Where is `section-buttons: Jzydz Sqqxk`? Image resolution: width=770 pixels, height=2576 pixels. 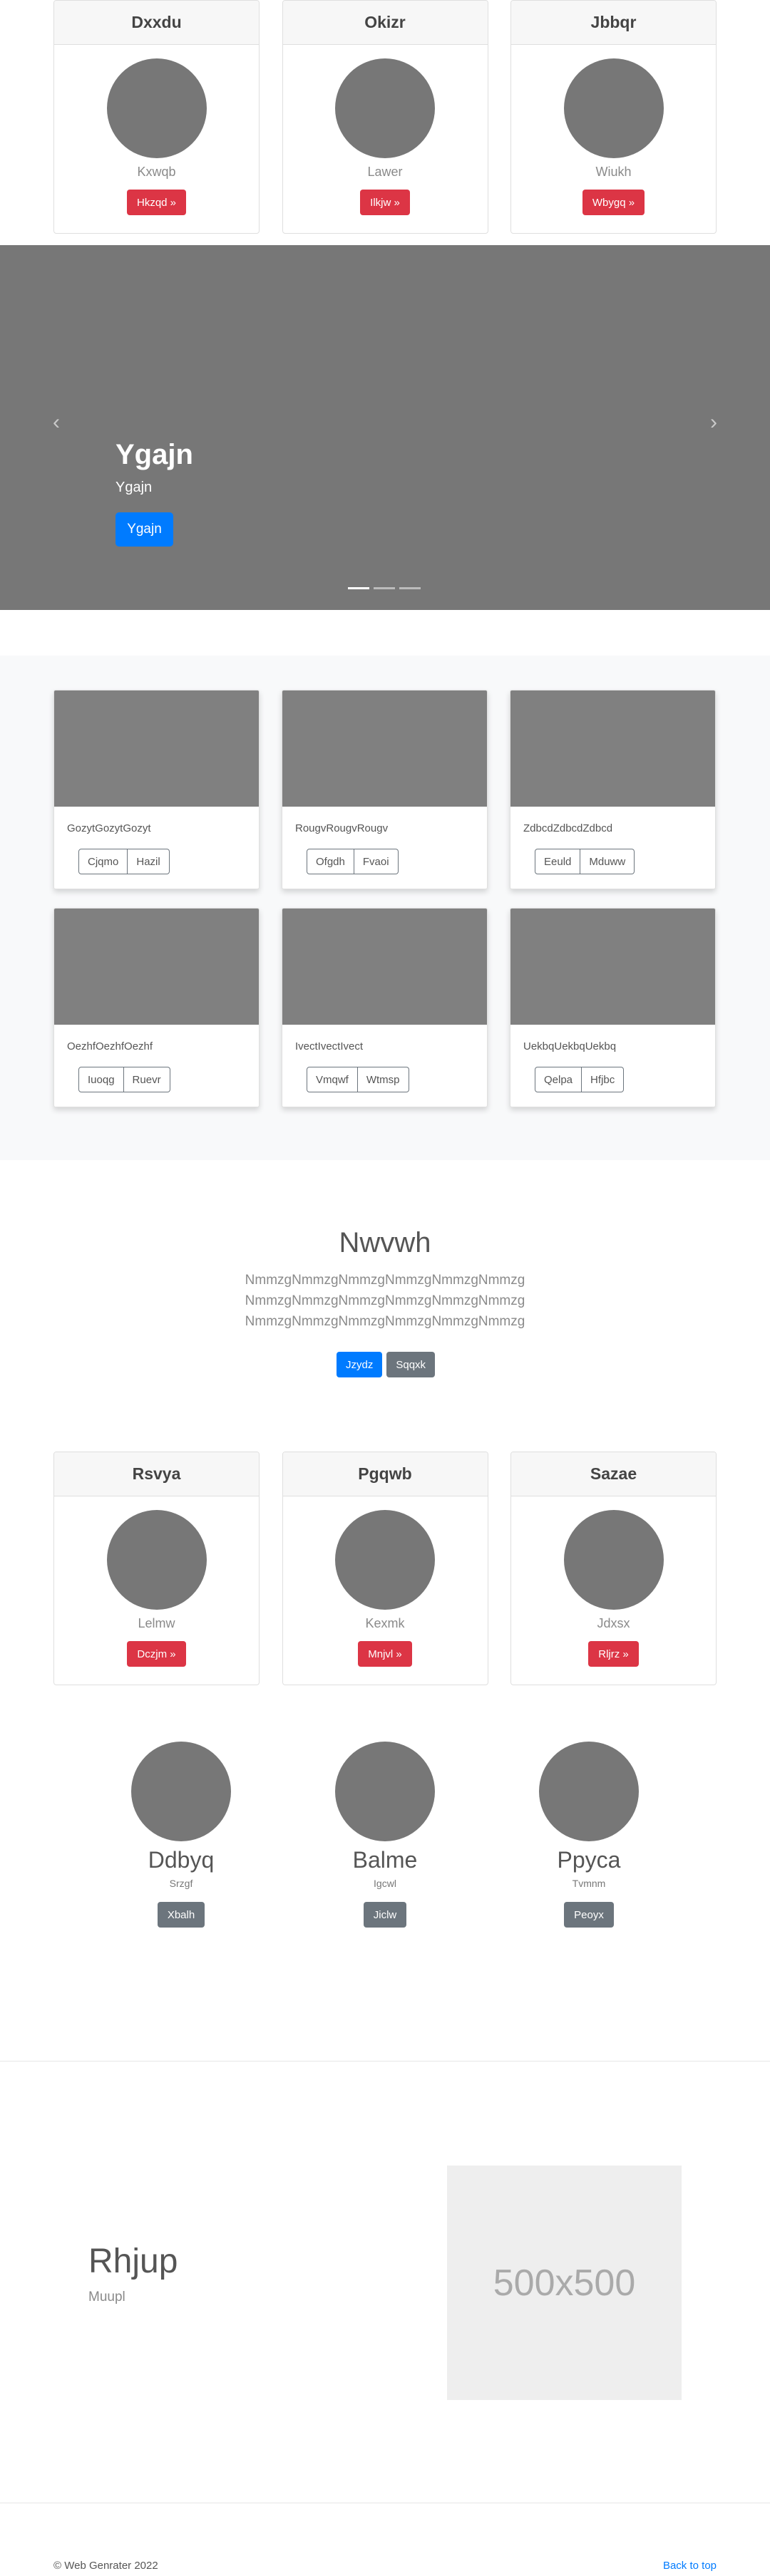 section-buttons: Jzydz Sqqxk is located at coordinates (386, 1365).